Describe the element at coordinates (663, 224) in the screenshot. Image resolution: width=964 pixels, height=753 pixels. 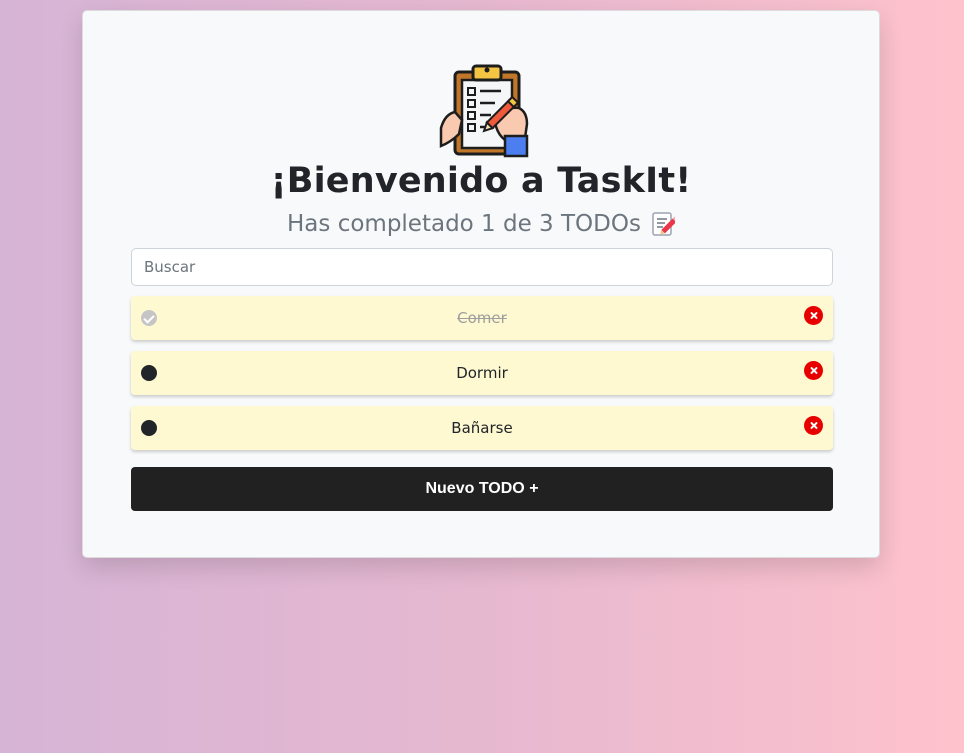
I see `memo-icon` at that location.